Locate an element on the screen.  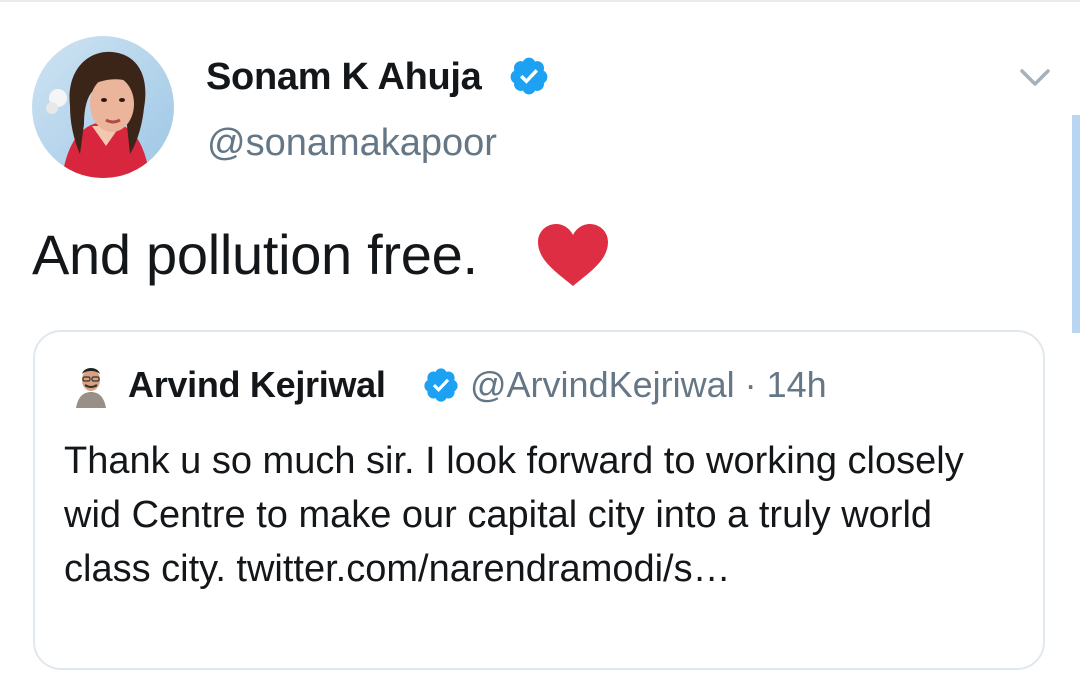
quoted-author-handle-and-time: @ArvindKejriwal · 14h is located at coordinates (648, 385).